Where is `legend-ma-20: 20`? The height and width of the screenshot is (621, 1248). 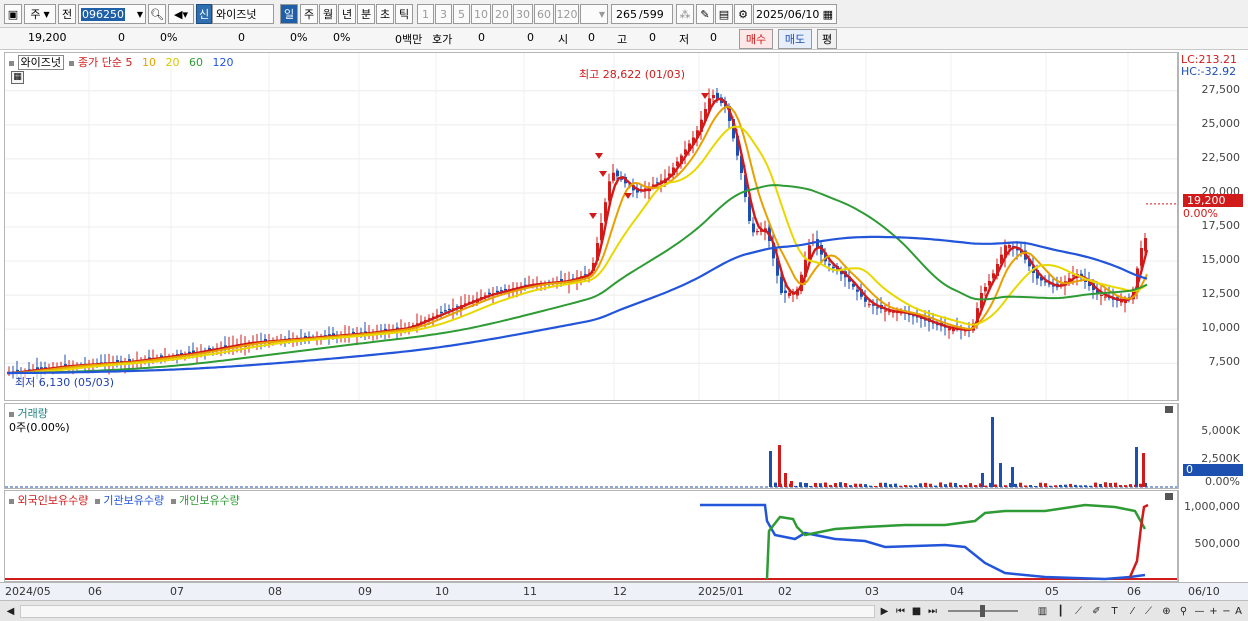 legend-ma-20: 20 is located at coordinates (172, 62).